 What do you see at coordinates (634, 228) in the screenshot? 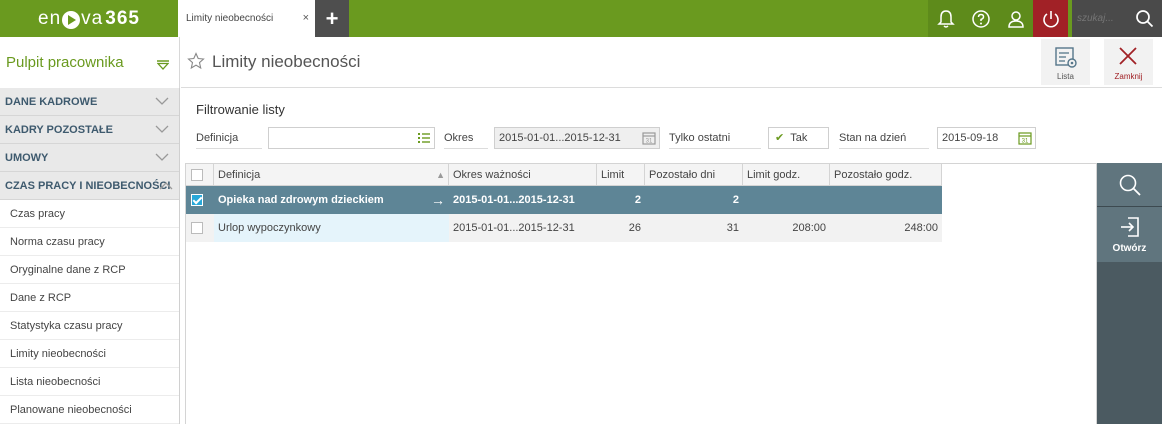
I see `cell-limit: 26` at bounding box center [634, 228].